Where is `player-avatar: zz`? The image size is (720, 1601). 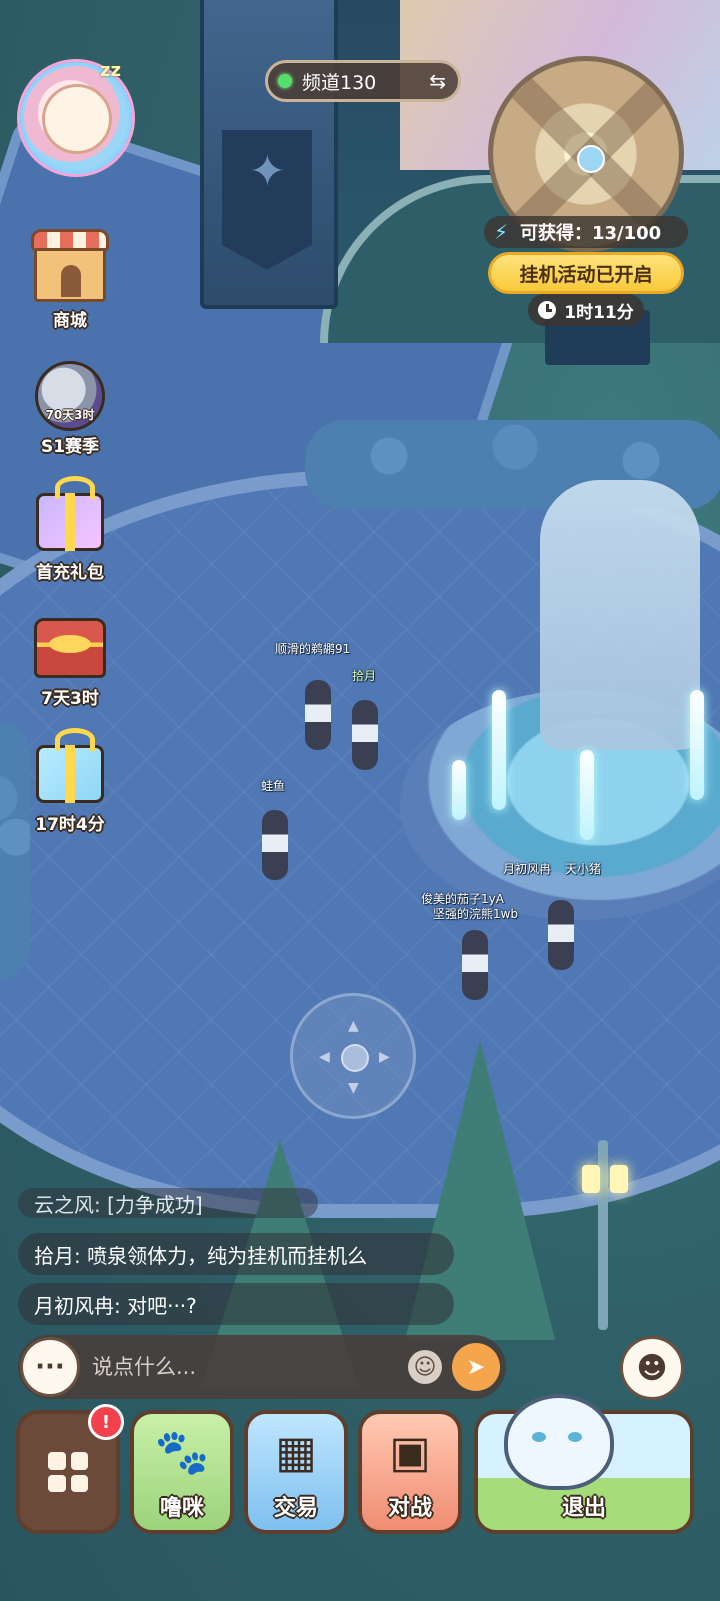
player-avatar: zz is located at coordinates (76, 117).